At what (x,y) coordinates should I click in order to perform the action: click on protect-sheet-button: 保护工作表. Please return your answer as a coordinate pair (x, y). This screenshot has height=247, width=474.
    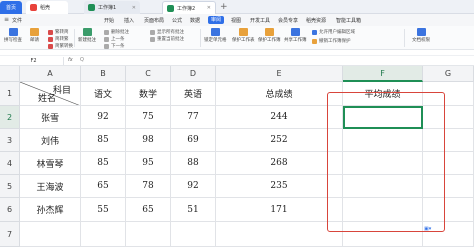
    Looking at the image, I should click on (243, 35).